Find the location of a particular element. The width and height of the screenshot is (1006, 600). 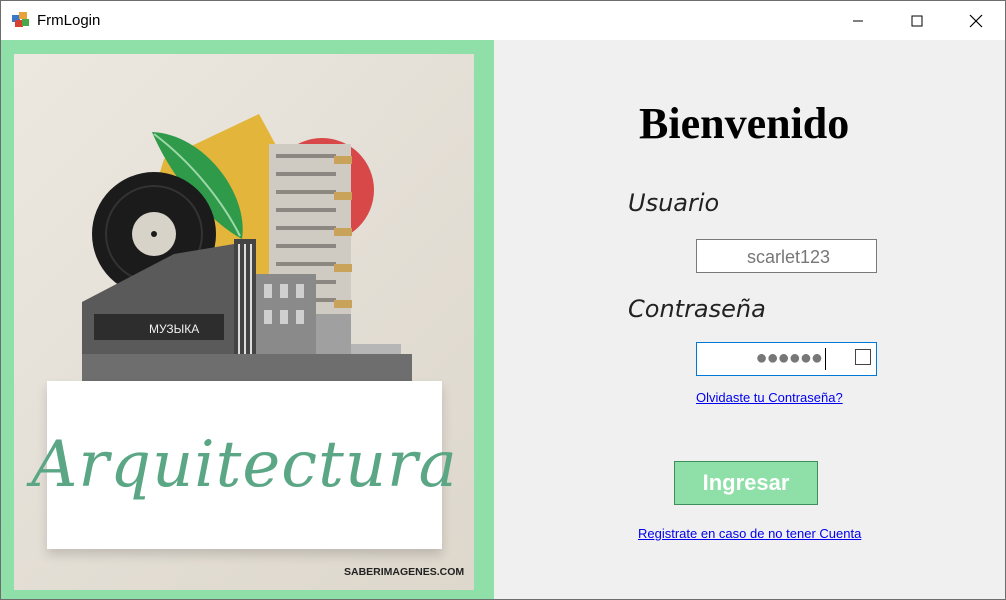

username-value: scarlet123 is located at coordinates (788, 257).